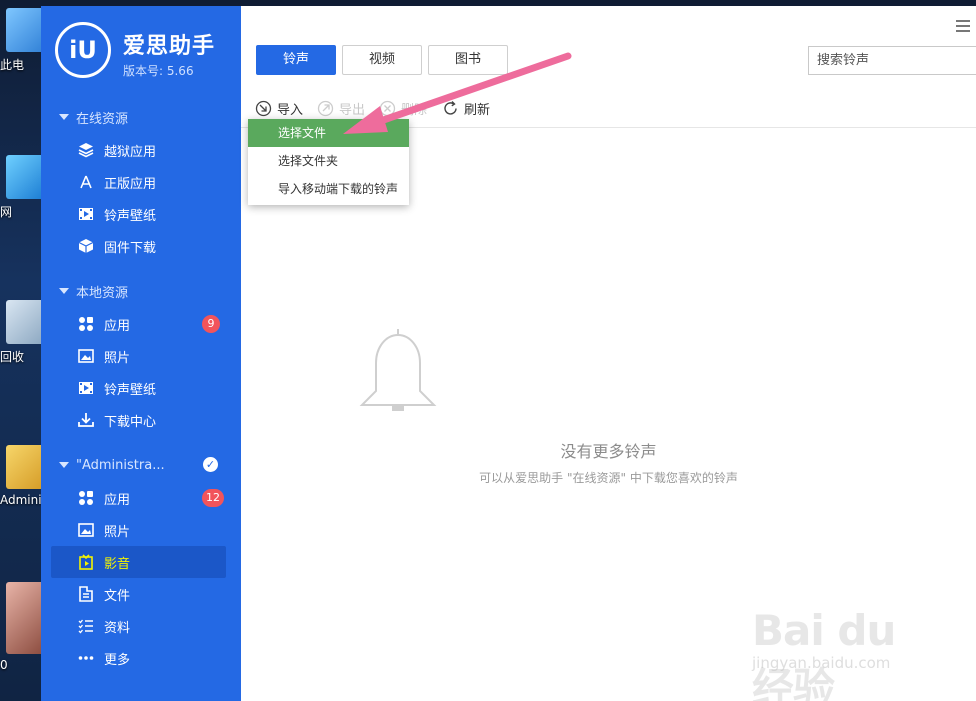 The width and height of the screenshot is (976, 701). Describe the element at coordinates (130, 422) in the screenshot. I see `sidebar-item-label: 下载中心` at that location.